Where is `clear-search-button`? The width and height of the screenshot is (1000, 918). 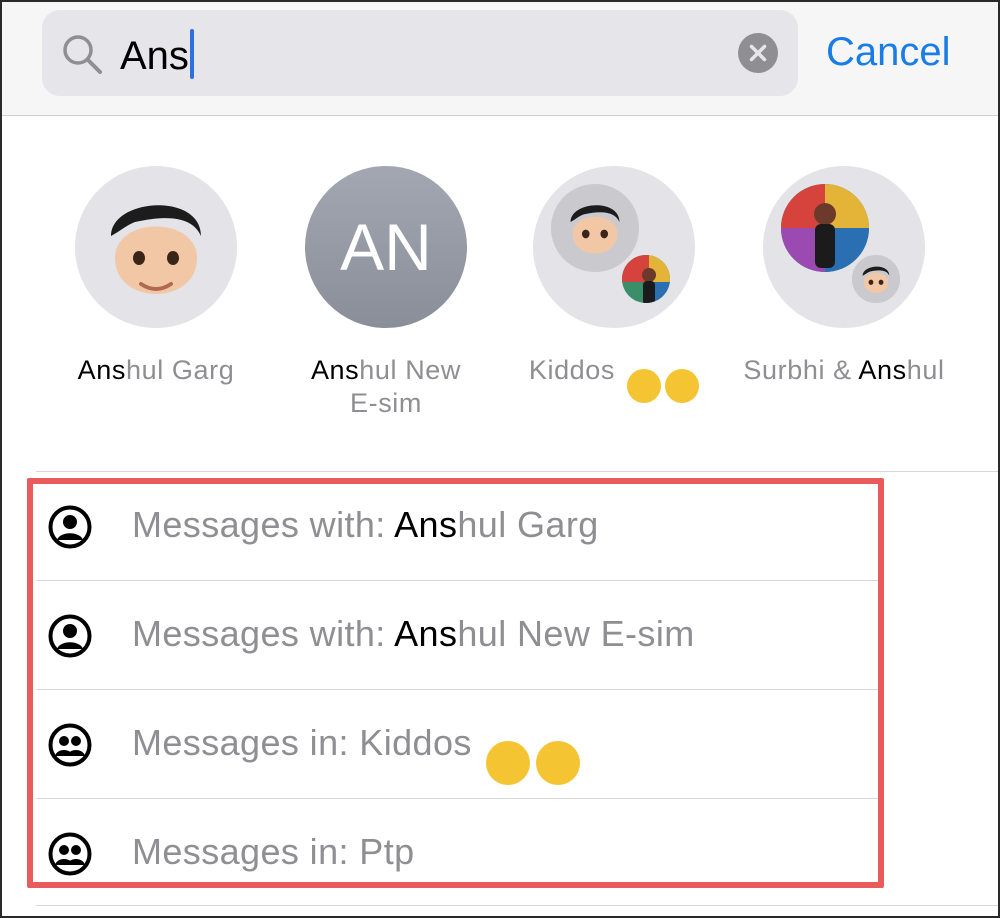 clear-search-button is located at coordinates (758, 53).